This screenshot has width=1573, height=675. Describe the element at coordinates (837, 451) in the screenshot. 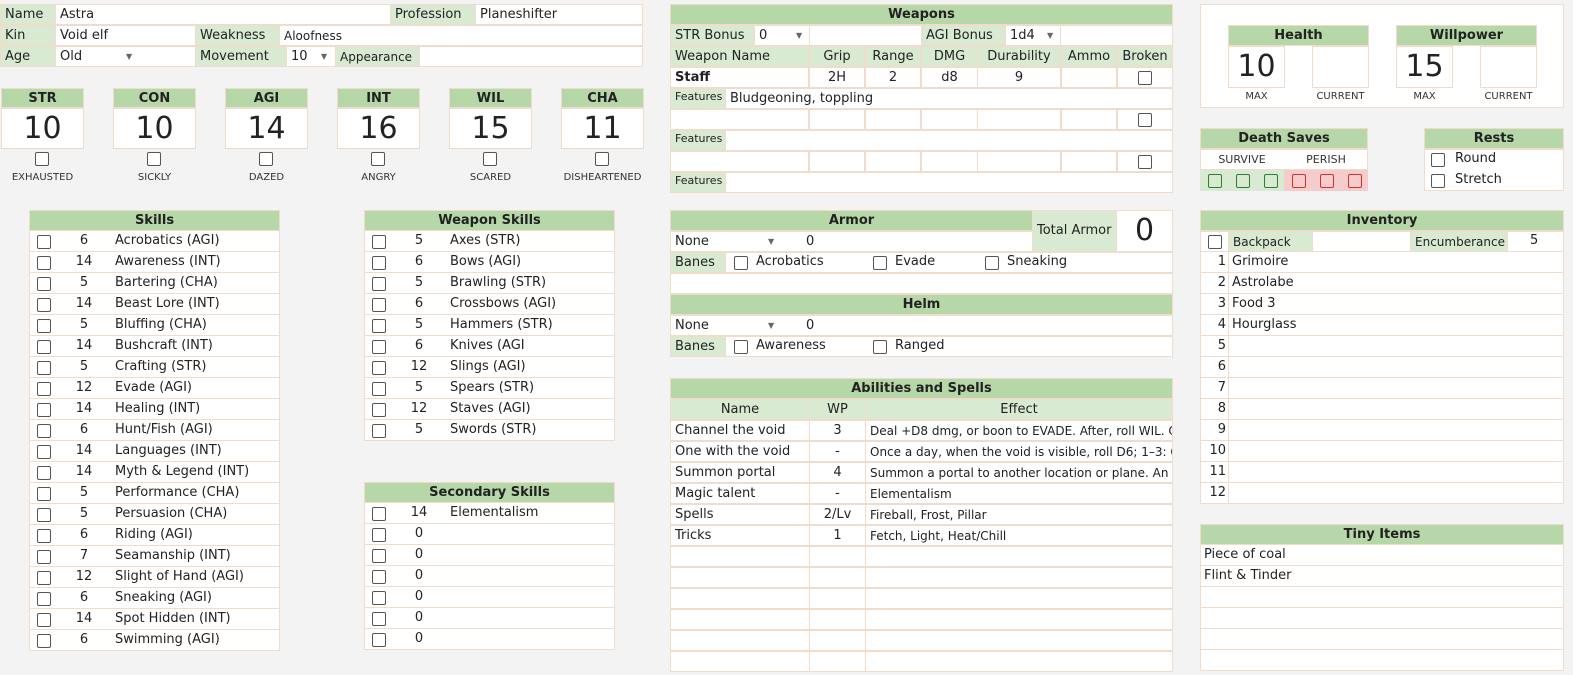

I see `ability-wp: -` at that location.